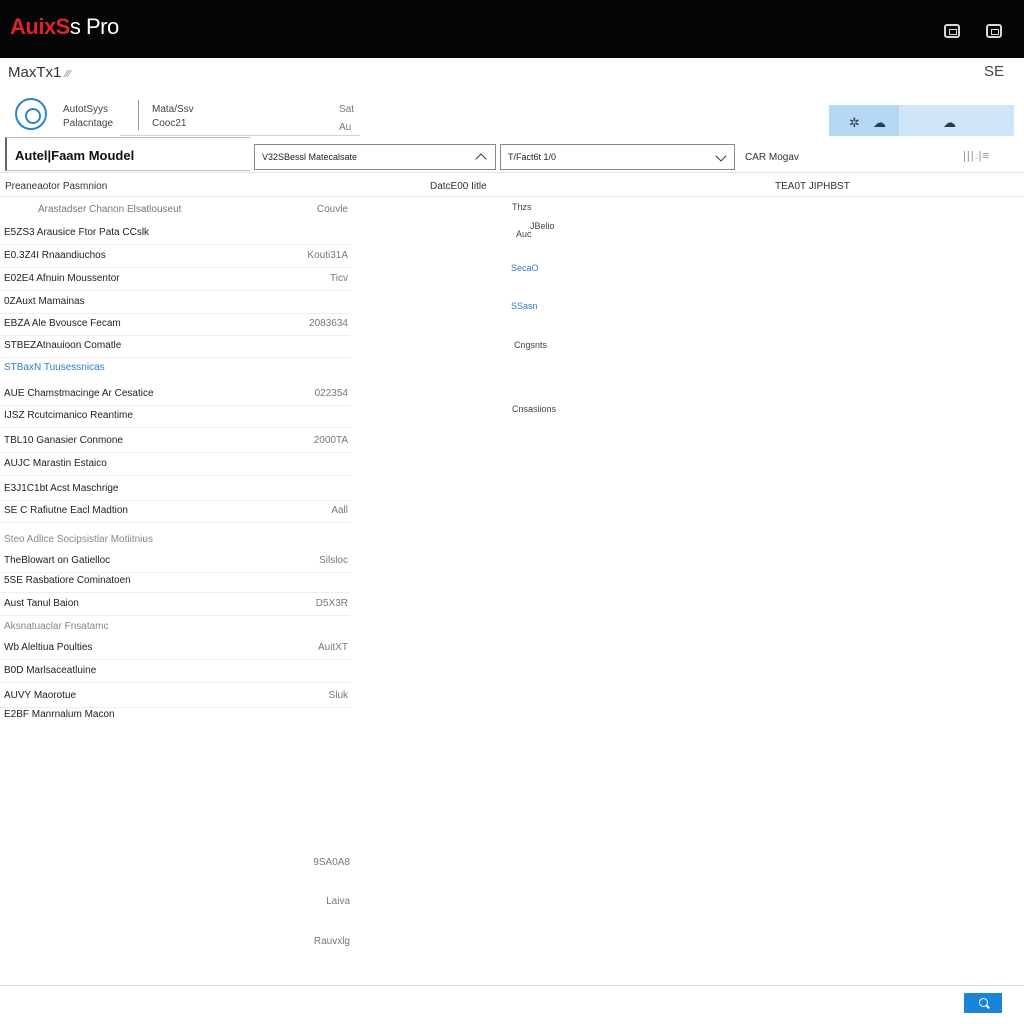 The width and height of the screenshot is (1024, 1024). What do you see at coordinates (110, 209) in the screenshot?
I see `item-name: Arastadser Chanon Elsatlouseut` at bounding box center [110, 209].